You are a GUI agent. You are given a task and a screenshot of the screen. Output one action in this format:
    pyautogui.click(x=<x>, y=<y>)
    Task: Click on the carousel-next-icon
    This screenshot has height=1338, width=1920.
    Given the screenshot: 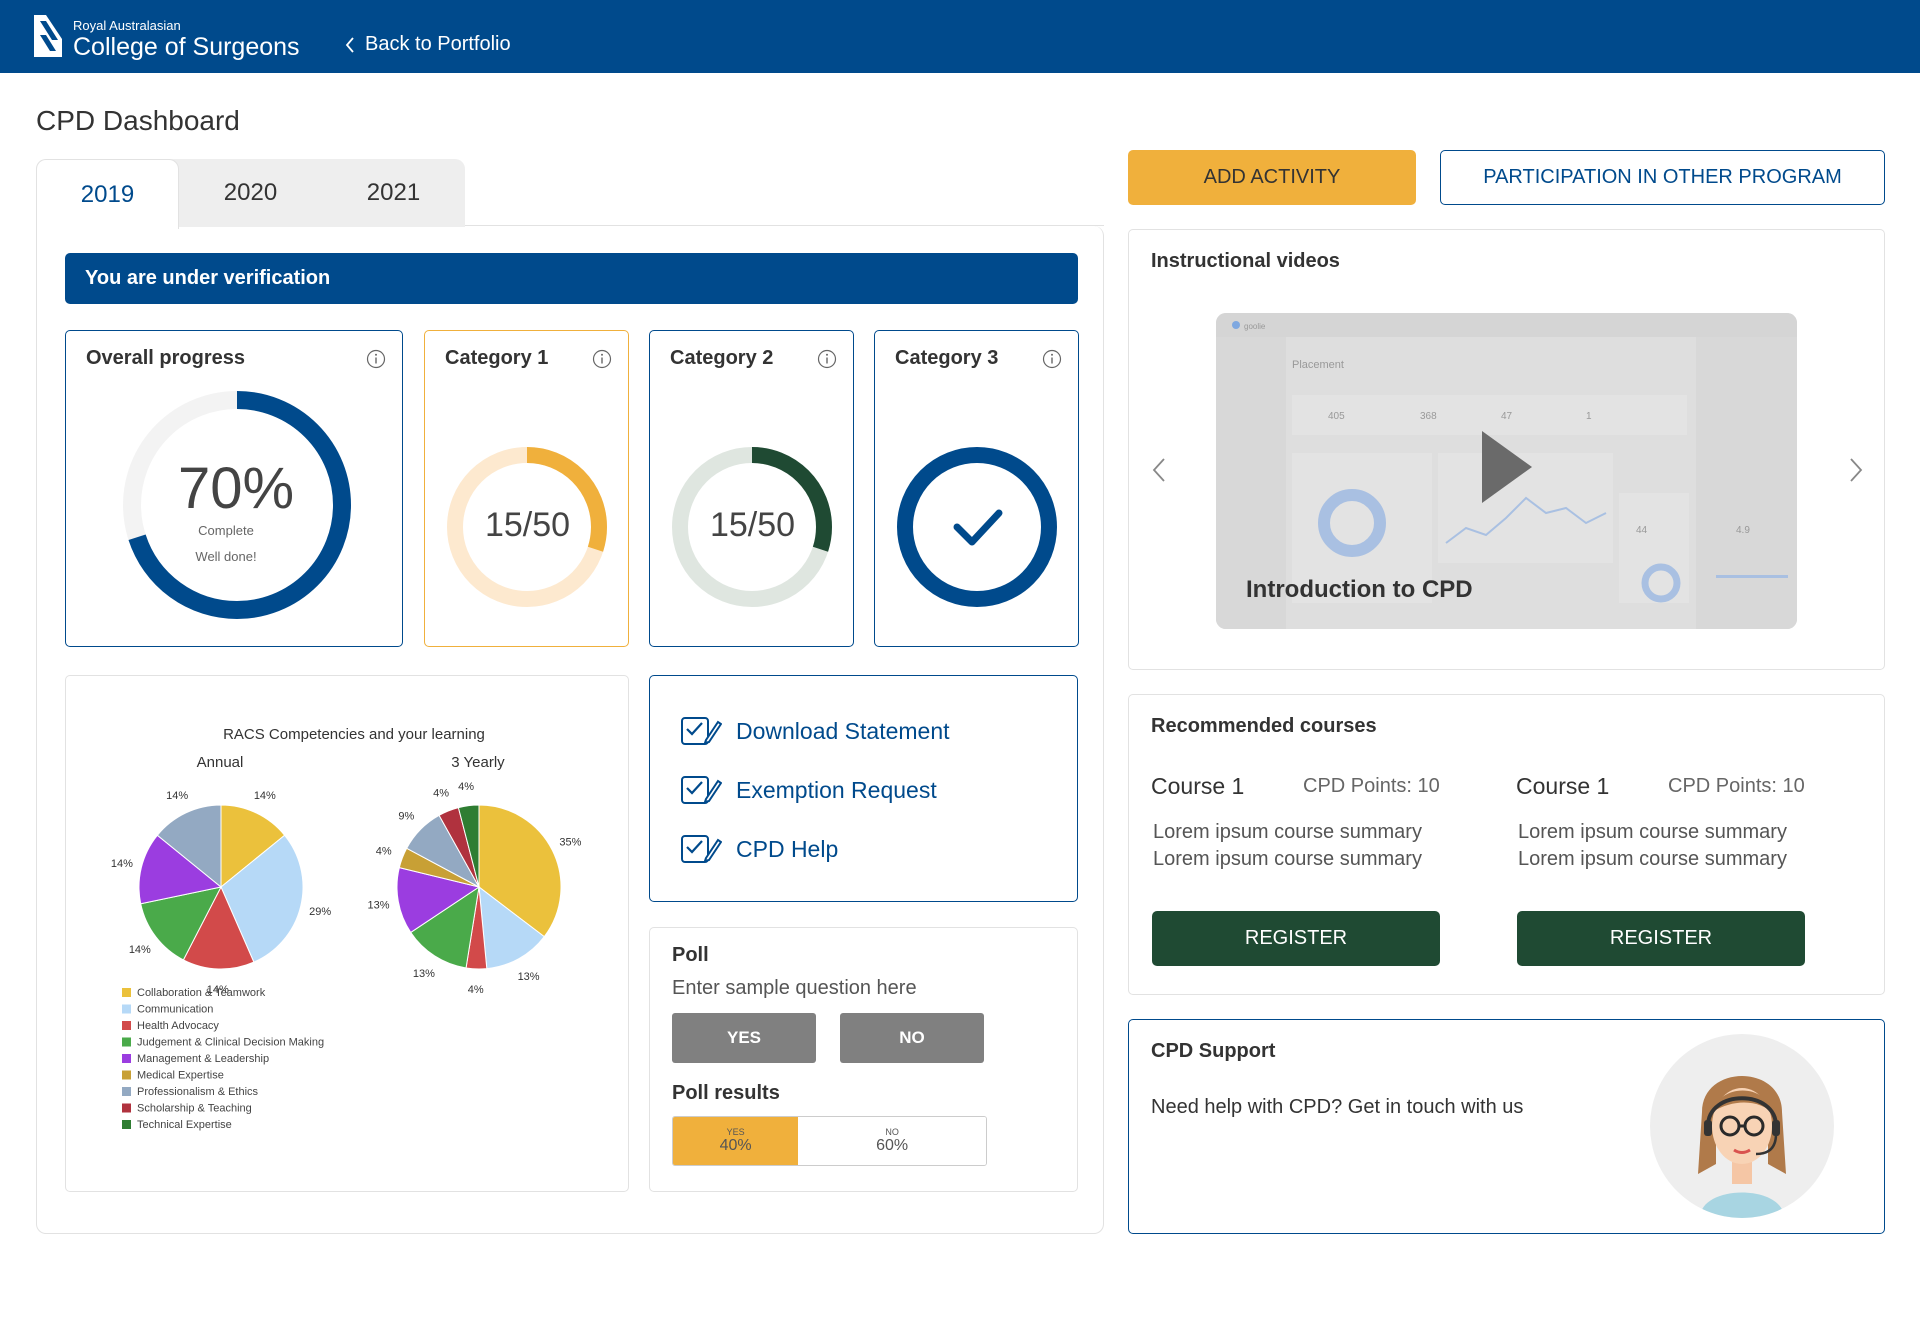 What is the action you would take?
    pyautogui.click(x=1855, y=470)
    